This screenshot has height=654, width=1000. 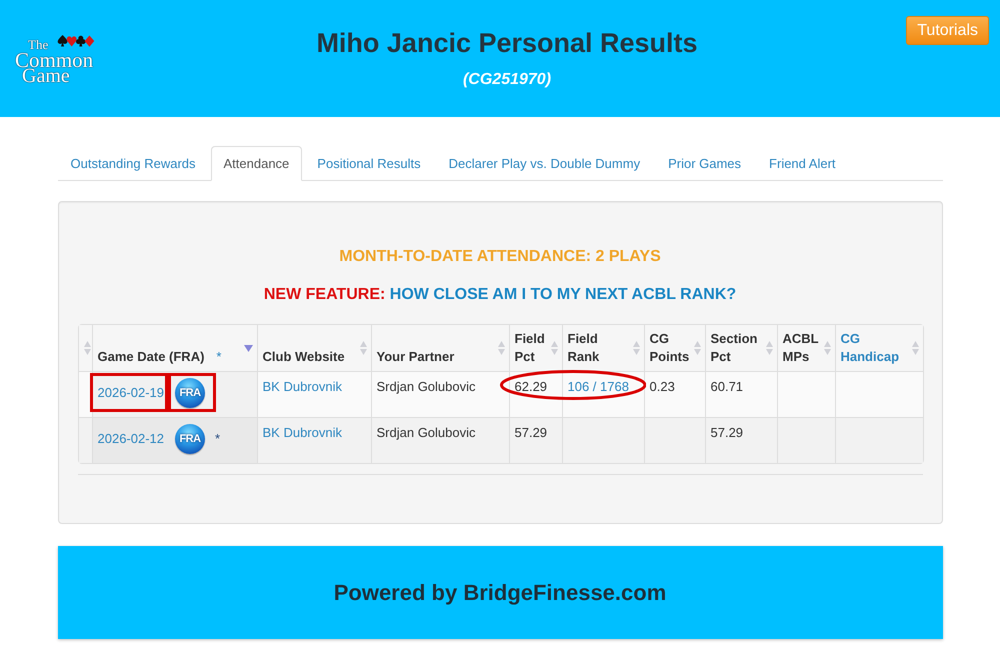 What do you see at coordinates (584, 348) in the screenshot?
I see `column-label: Field Rank` at bounding box center [584, 348].